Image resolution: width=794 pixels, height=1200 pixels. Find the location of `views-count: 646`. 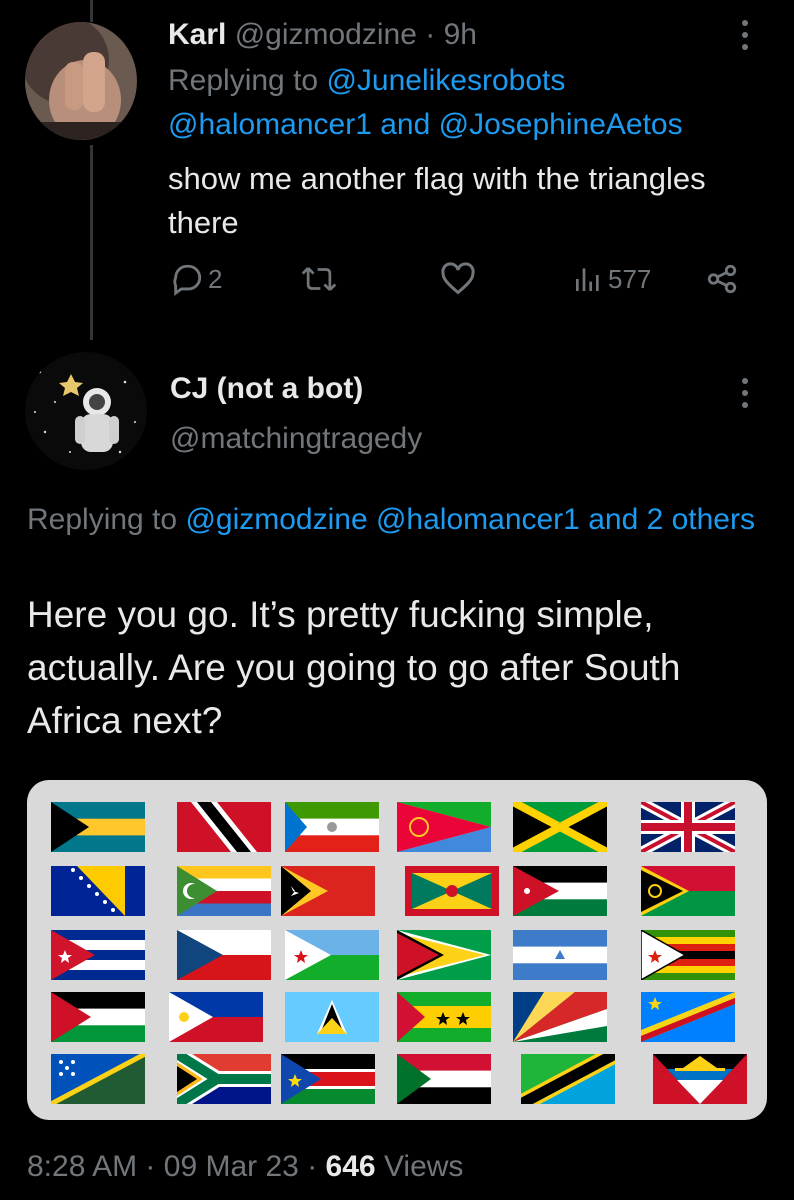

views-count: 646 is located at coordinates (351, 1166).